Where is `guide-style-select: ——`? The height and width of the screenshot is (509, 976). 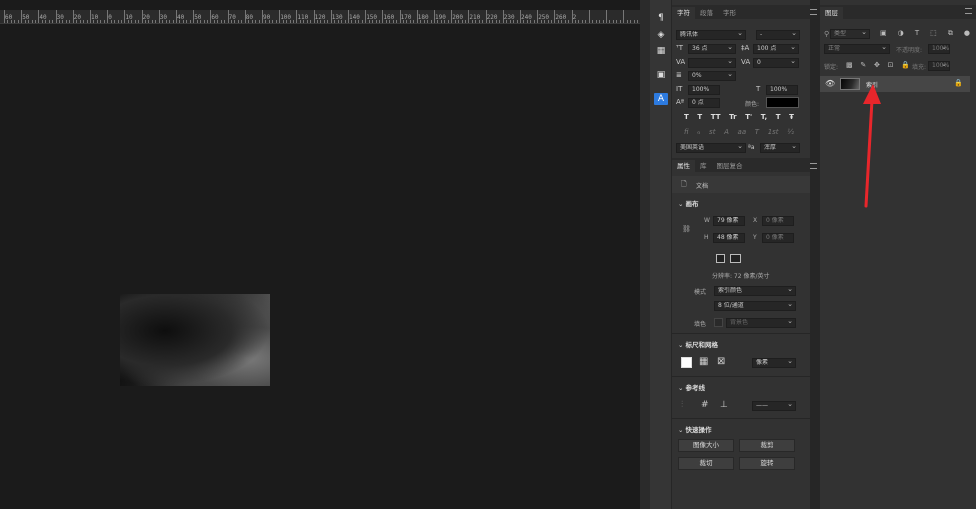 guide-style-select: —— is located at coordinates (774, 406).